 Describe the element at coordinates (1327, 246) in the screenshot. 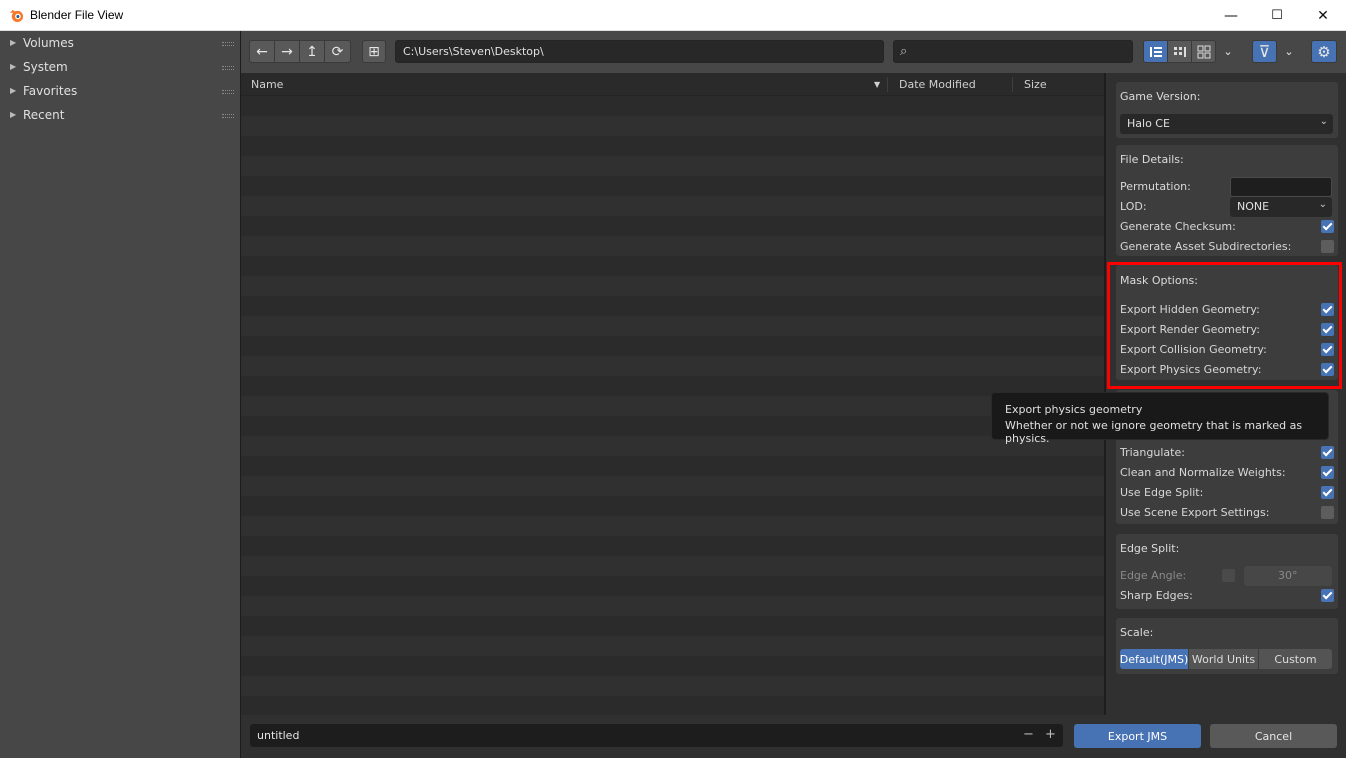

I see `asset-subdirectories-checkbox` at that location.